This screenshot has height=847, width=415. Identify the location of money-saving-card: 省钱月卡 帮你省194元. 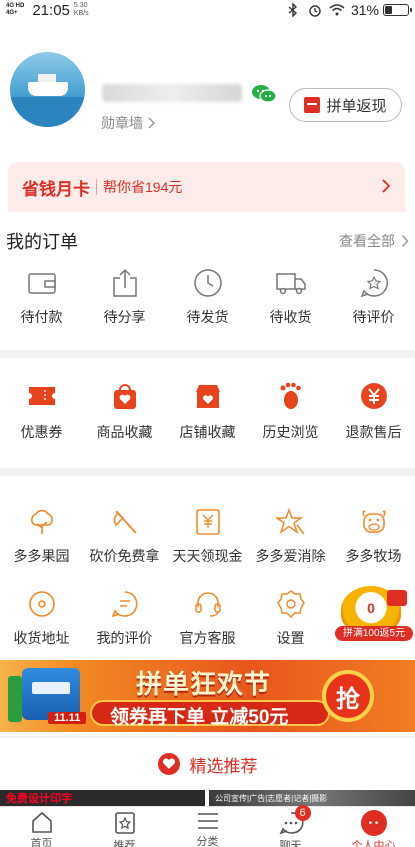
(206, 187).